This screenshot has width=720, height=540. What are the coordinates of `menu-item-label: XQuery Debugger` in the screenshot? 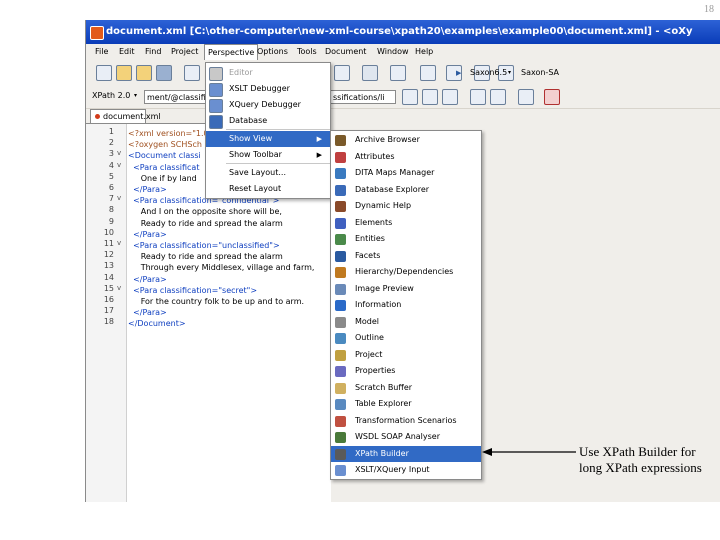 It's located at (265, 104).